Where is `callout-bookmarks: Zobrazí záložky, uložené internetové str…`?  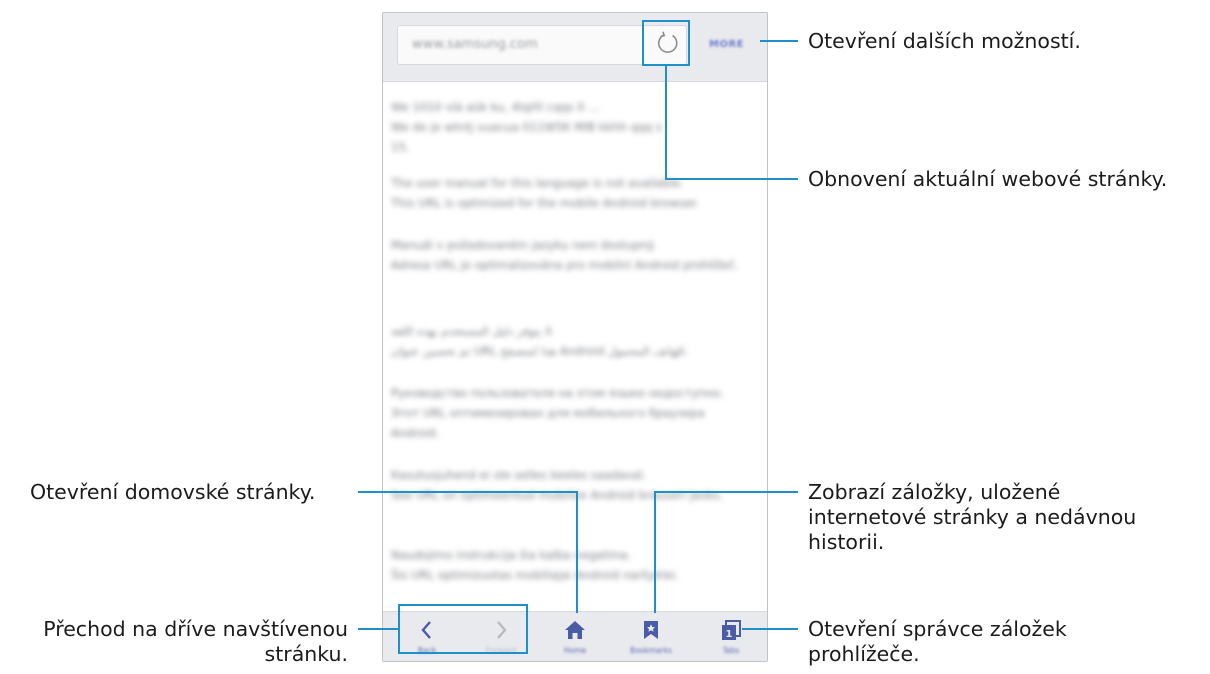
callout-bookmarks: Zobrazí záložky, uložené internetové str… is located at coordinates (972, 517).